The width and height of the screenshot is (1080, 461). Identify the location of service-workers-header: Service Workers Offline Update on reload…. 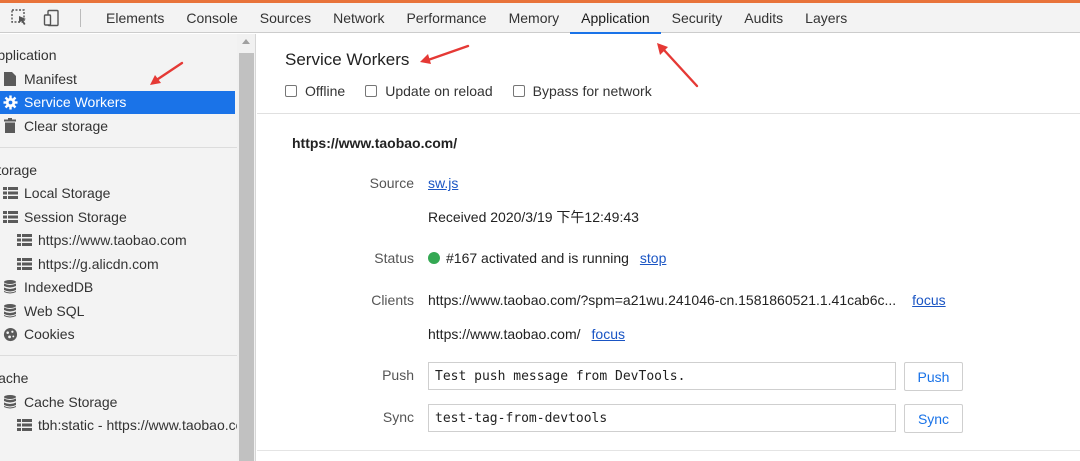
(668, 74).